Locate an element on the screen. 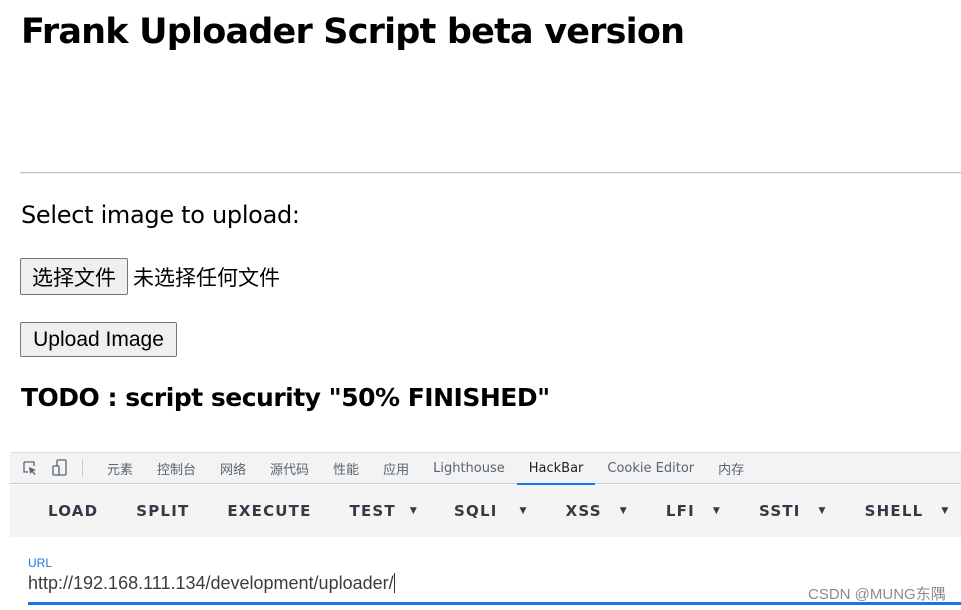 The image size is (961, 610). devtools-tab-lighthouse: Lighthouse is located at coordinates (469, 468).